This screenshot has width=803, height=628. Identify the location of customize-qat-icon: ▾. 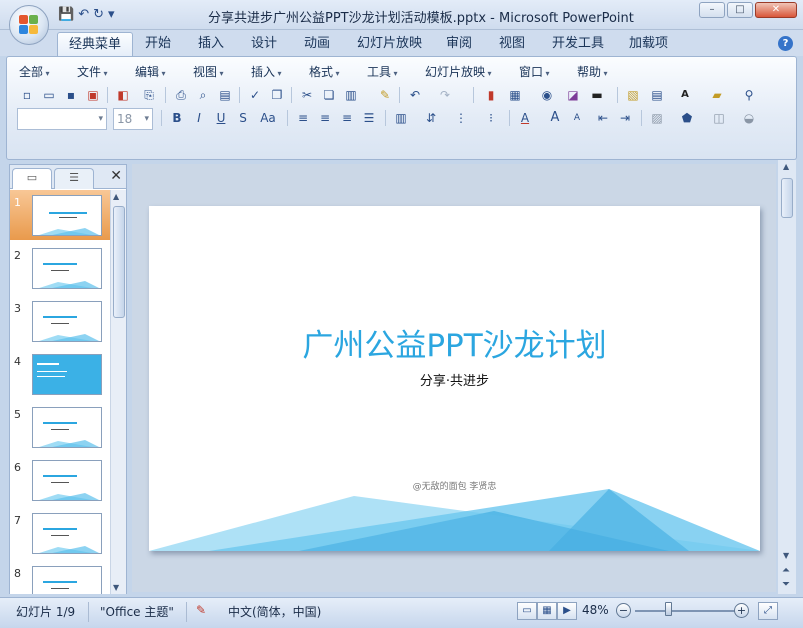
(111, 15).